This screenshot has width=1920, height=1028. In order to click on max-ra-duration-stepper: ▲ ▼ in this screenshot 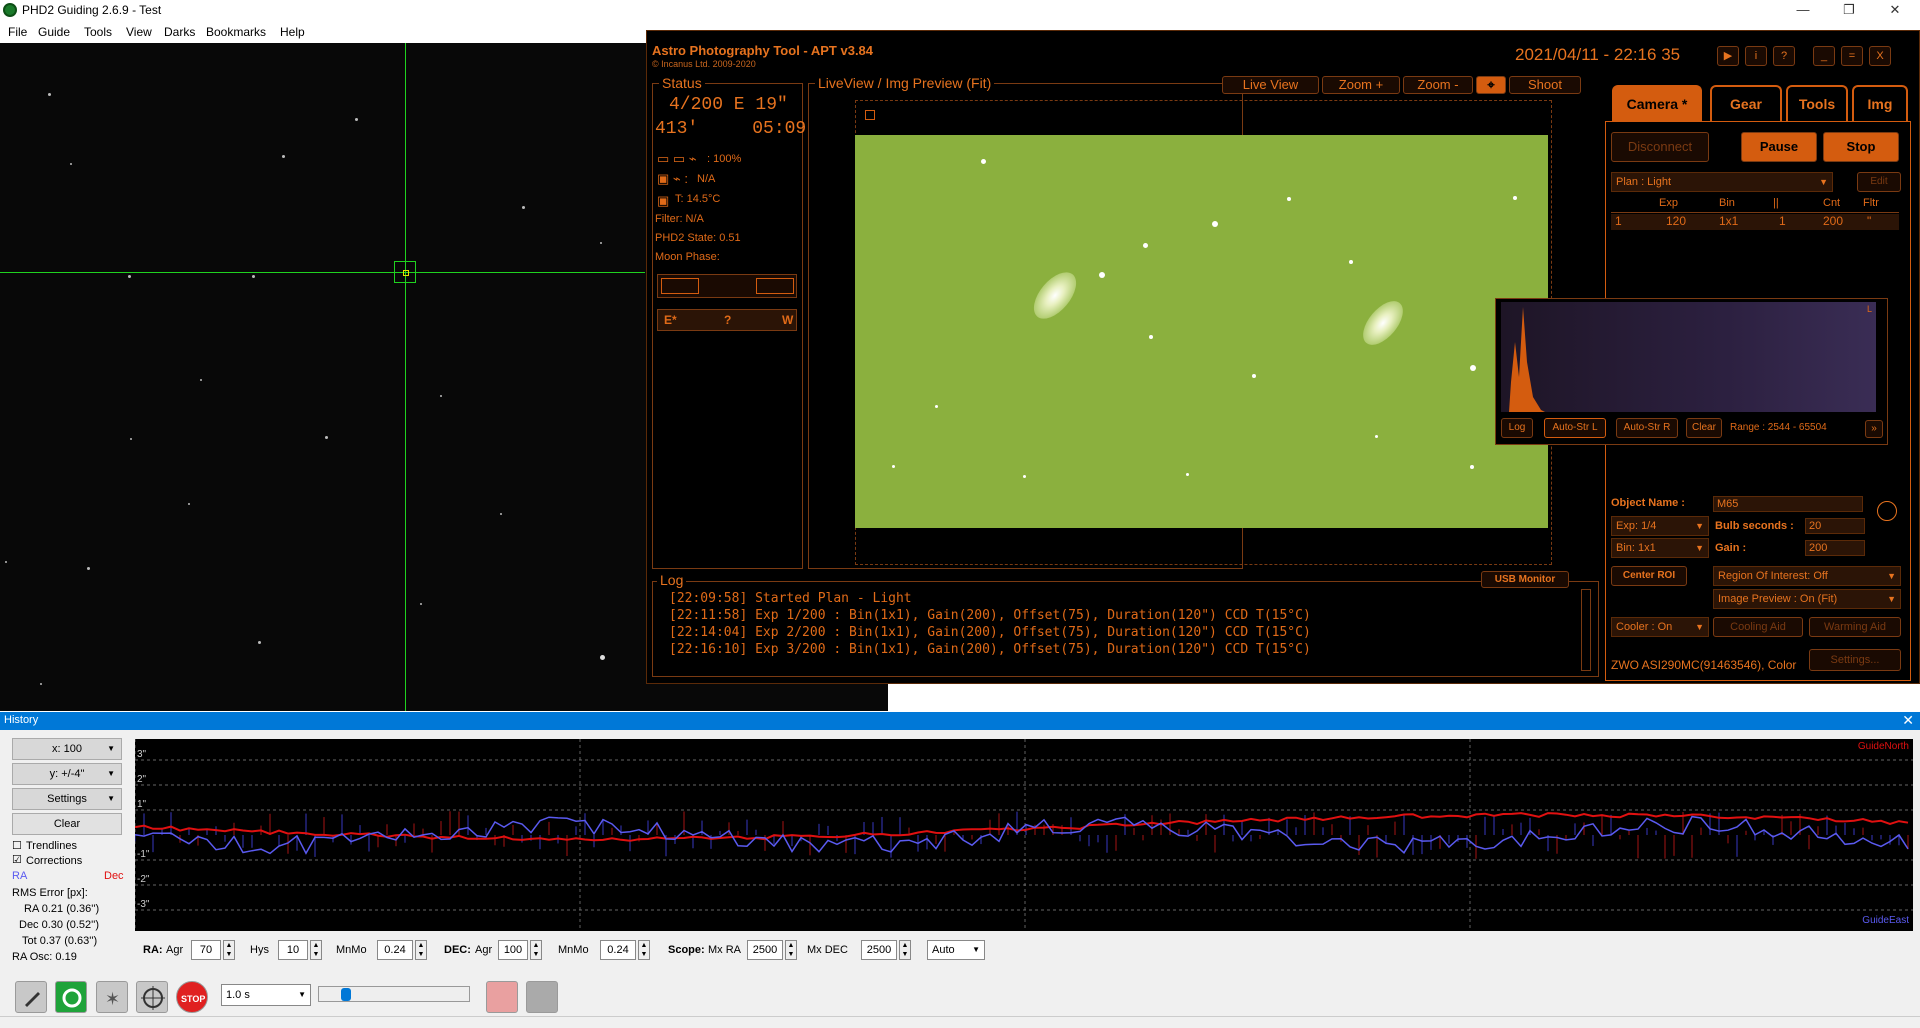, I will do `click(791, 950)`.